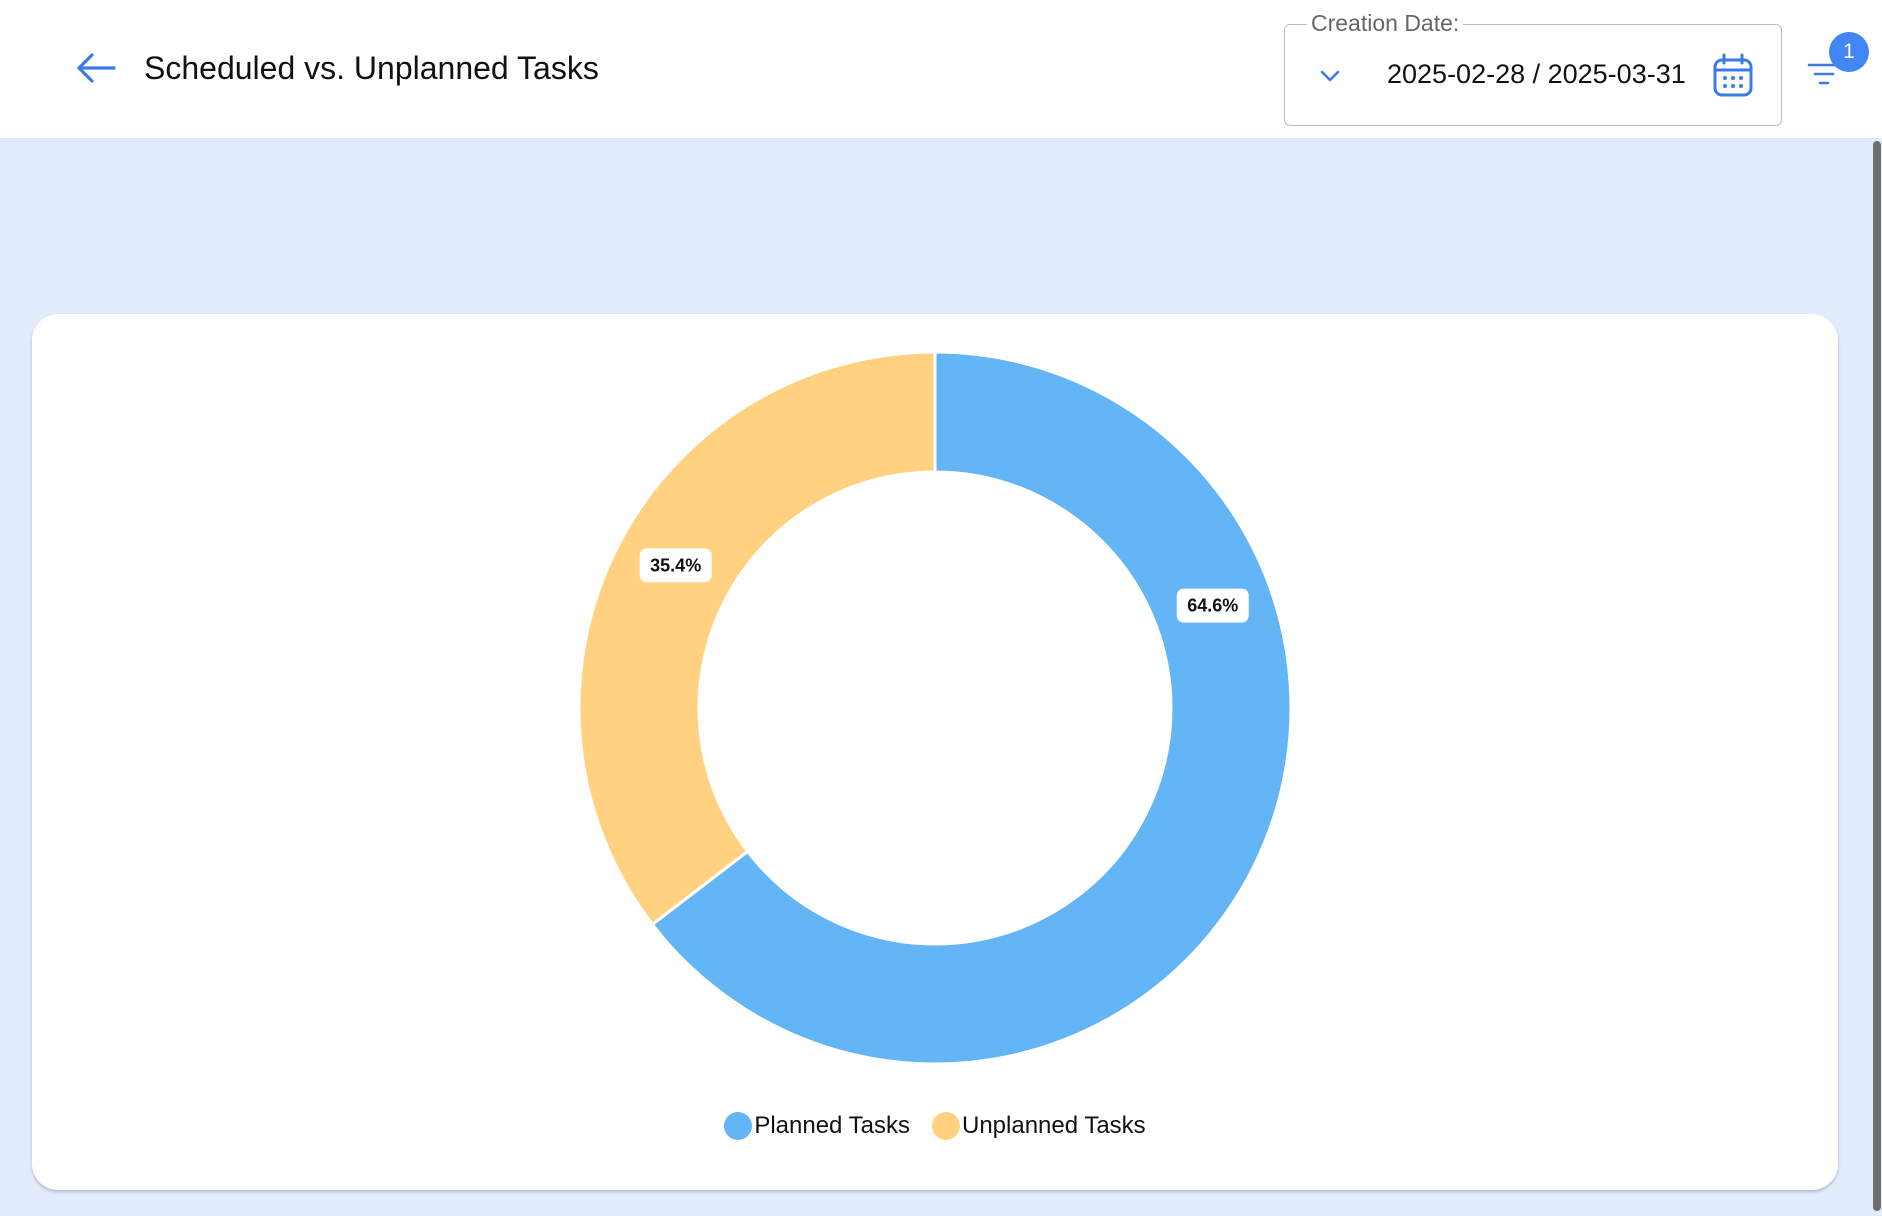  What do you see at coordinates (1536, 74) in the screenshot?
I see `date-range-value: 2025-02-28 / 2025-03-31` at bounding box center [1536, 74].